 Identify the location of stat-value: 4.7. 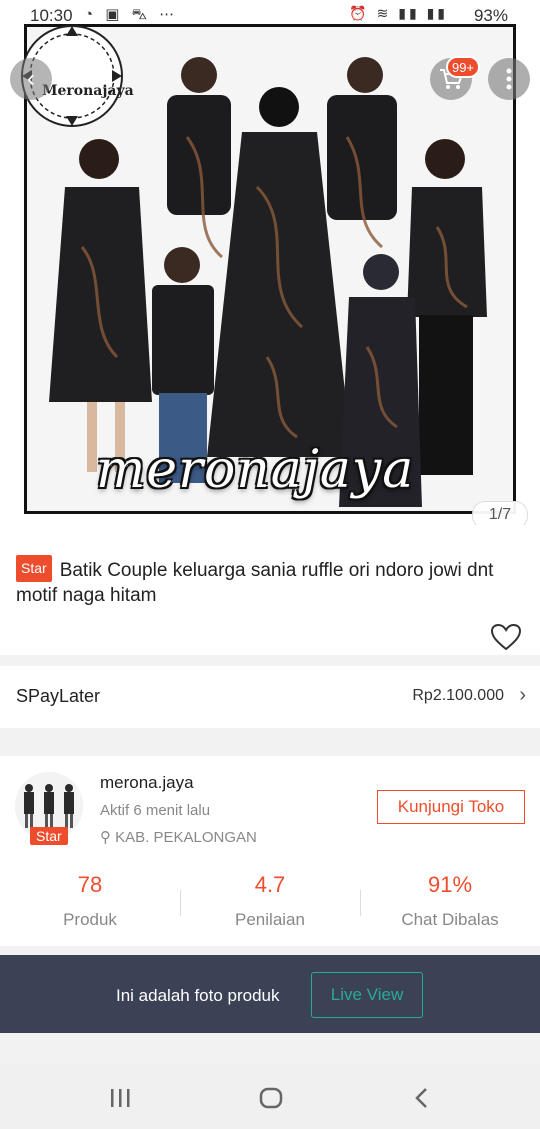
(270, 884).